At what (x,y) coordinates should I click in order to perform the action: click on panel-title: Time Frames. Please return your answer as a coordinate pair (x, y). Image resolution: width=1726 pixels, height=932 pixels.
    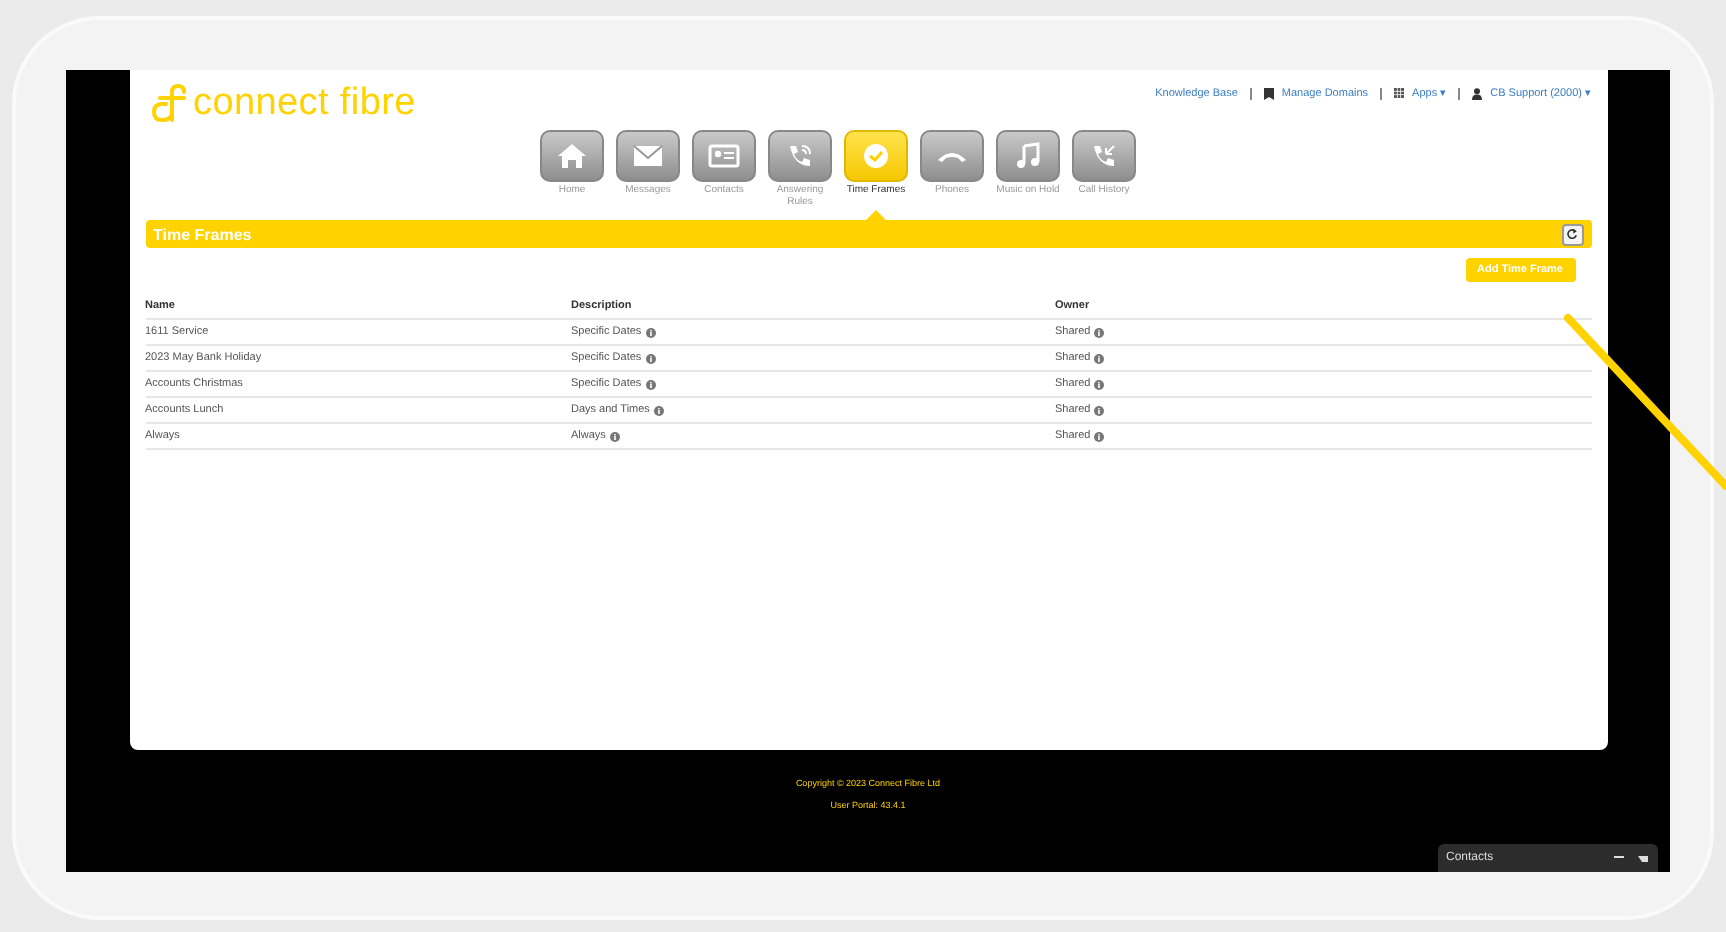
    Looking at the image, I should click on (202, 234).